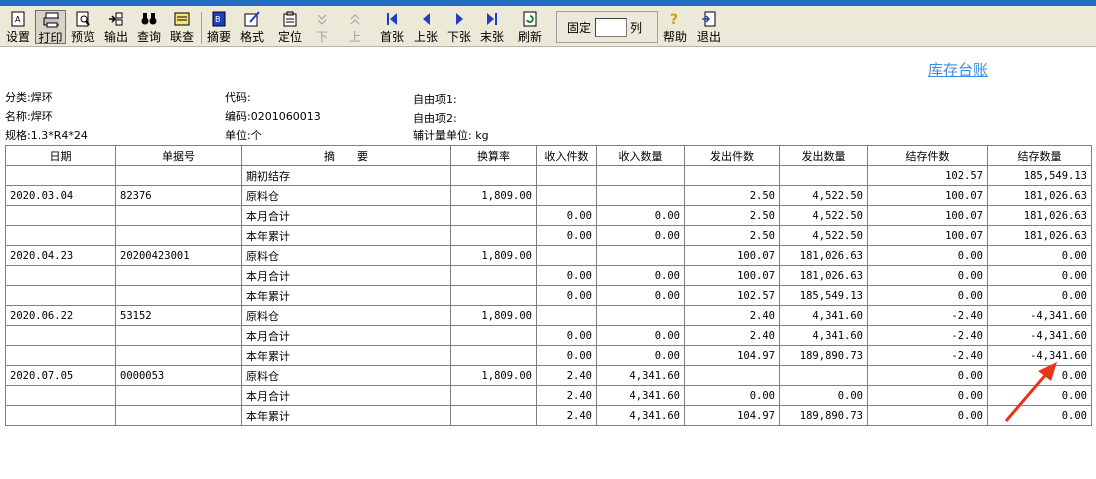 The width and height of the screenshot is (1096, 479). Describe the element at coordinates (823, 215) in the screenshot. I see `table-cell: 4,522.50` at that location.